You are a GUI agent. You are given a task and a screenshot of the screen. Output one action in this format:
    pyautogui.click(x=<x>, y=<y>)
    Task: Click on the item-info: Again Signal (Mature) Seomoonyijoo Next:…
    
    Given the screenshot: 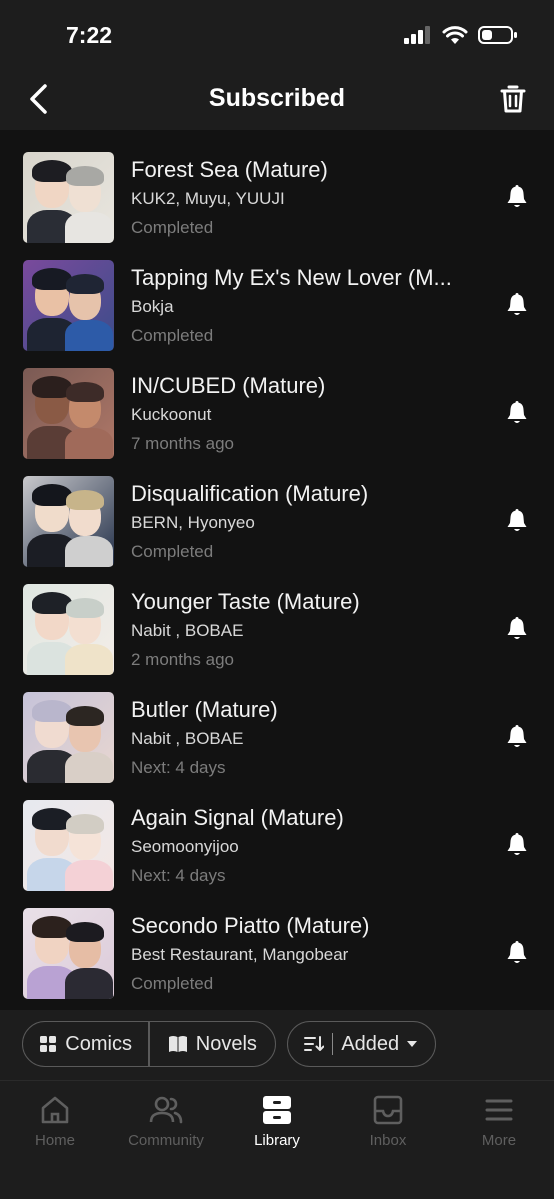 What is the action you would take?
    pyautogui.click(x=307, y=845)
    